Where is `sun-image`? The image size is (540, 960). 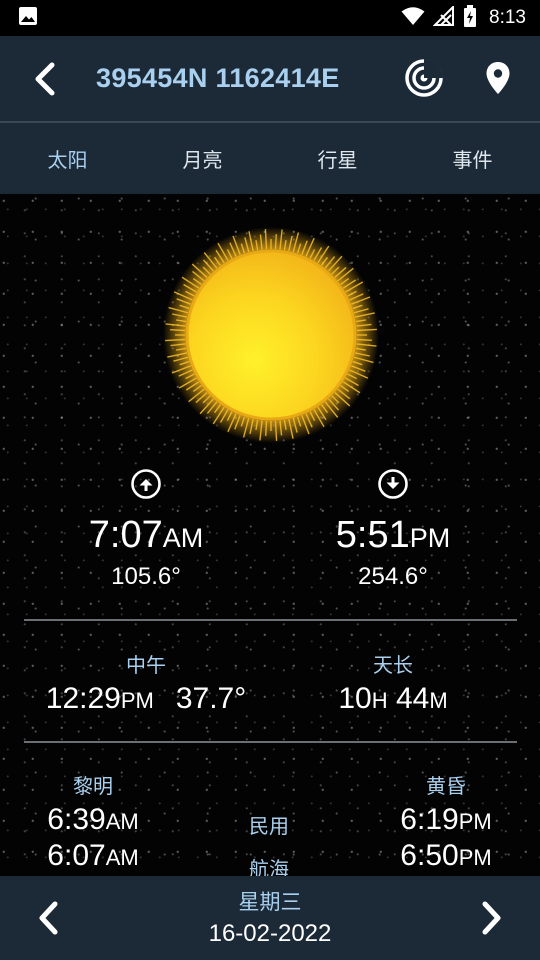
sun-image is located at coordinates (271, 335).